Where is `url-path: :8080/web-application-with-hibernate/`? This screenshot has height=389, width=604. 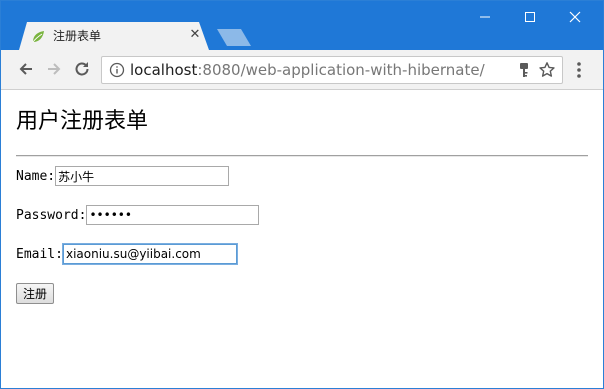
url-path: :8080/web-application-with-hibernate/ is located at coordinates (341, 70).